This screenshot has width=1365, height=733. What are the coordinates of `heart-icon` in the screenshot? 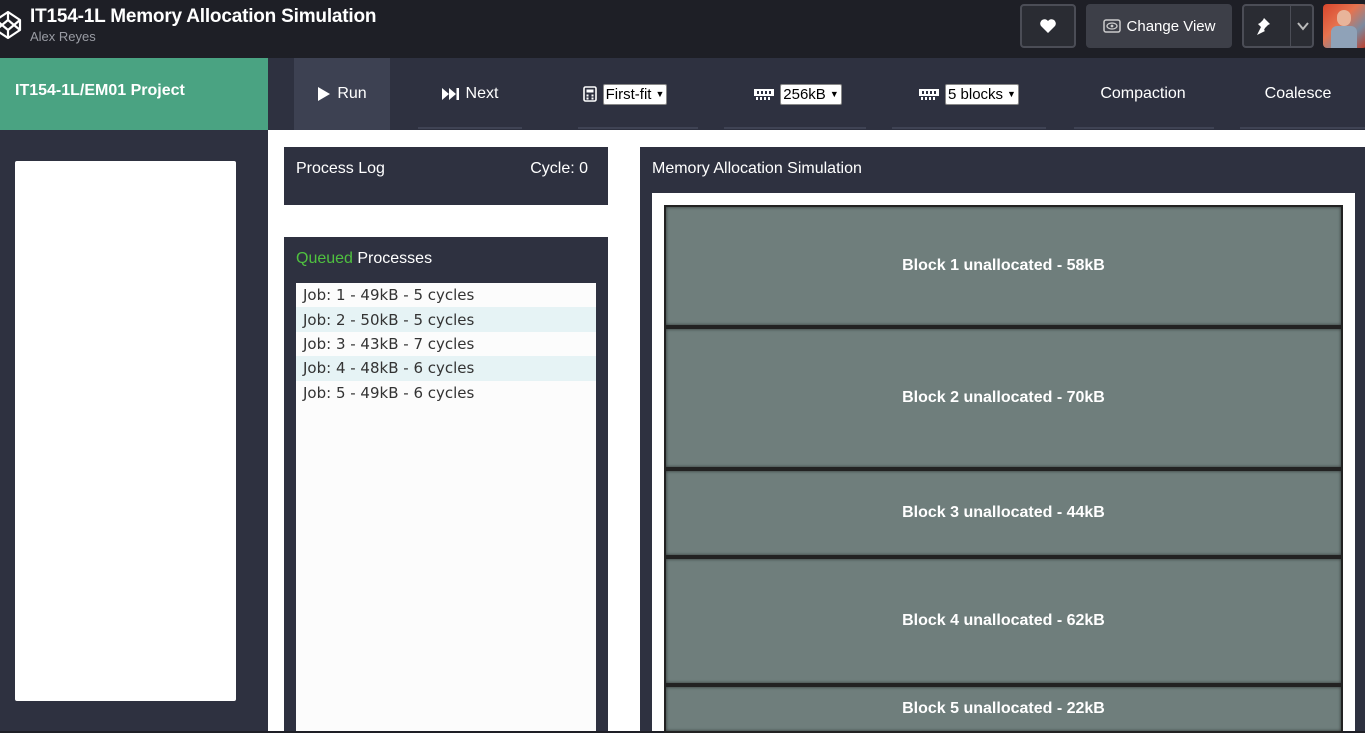 It's located at (1048, 26).